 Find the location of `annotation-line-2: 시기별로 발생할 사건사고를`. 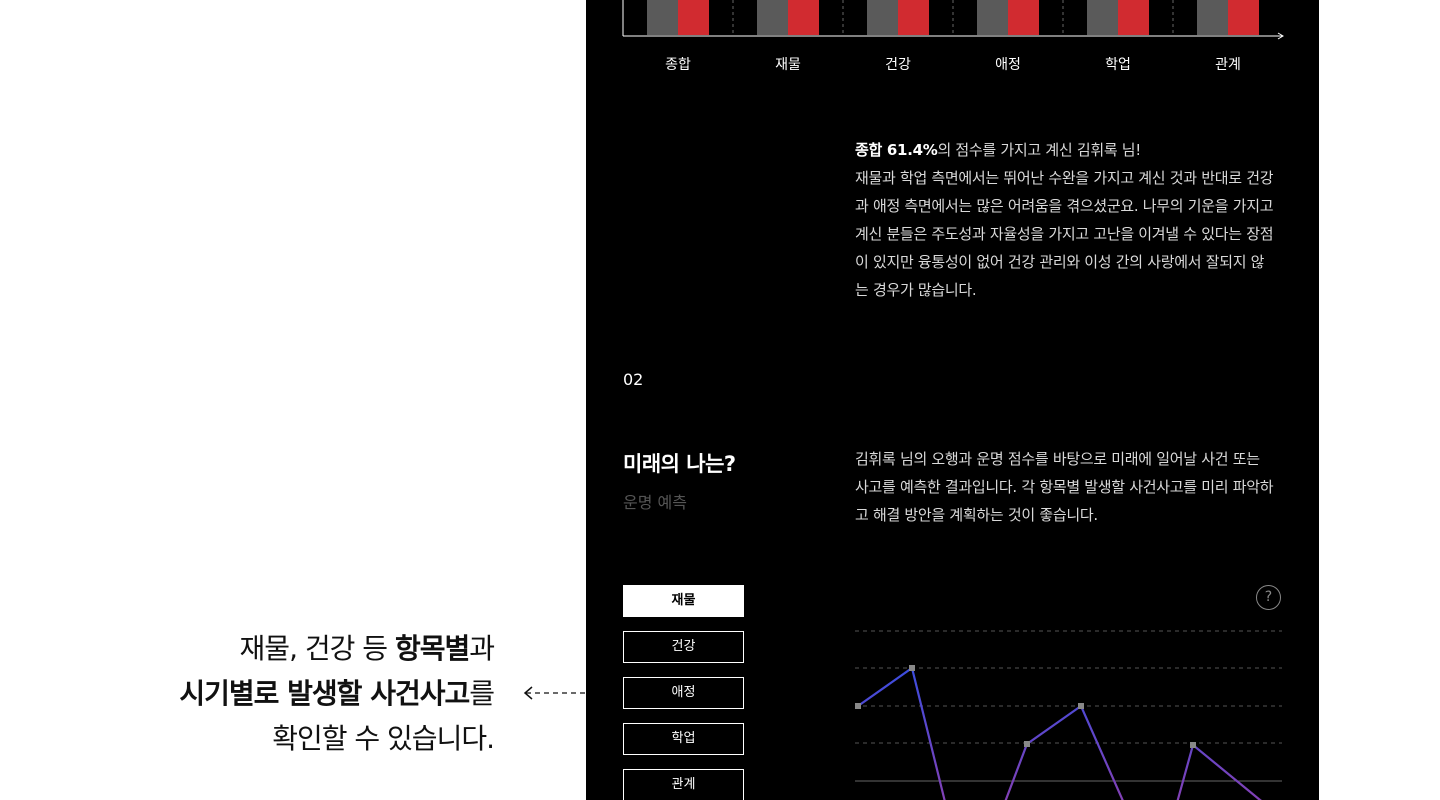

annotation-line-2: 시기별로 발생할 사건사고를 is located at coordinates (337, 693).